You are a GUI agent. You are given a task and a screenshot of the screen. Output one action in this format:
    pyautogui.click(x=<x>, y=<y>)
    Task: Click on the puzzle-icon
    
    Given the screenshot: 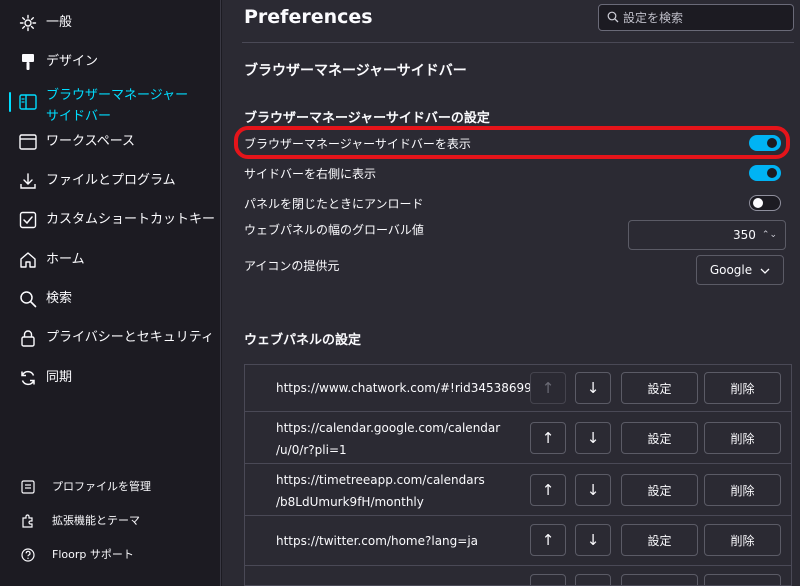 What is the action you would take?
    pyautogui.click(x=28, y=521)
    